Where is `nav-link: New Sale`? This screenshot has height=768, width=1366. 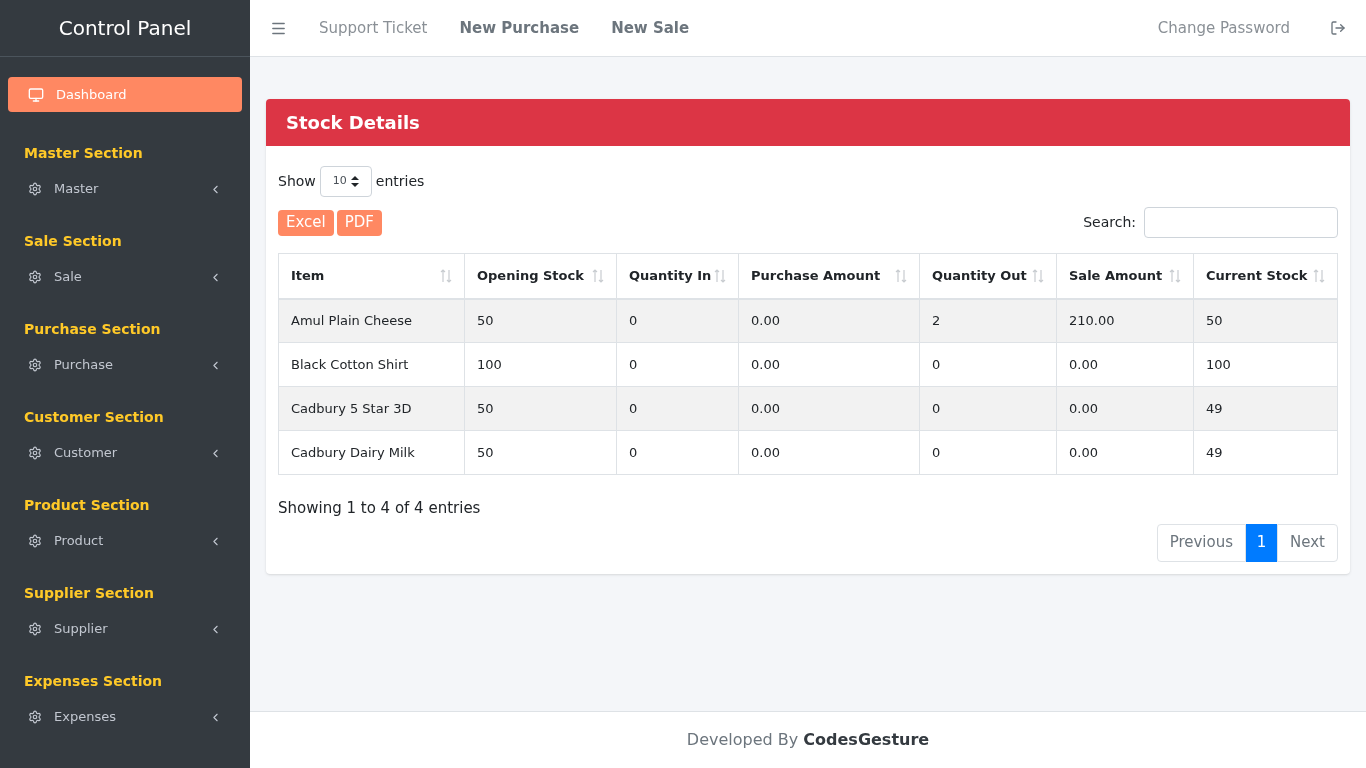
nav-link: New Sale is located at coordinates (650, 28).